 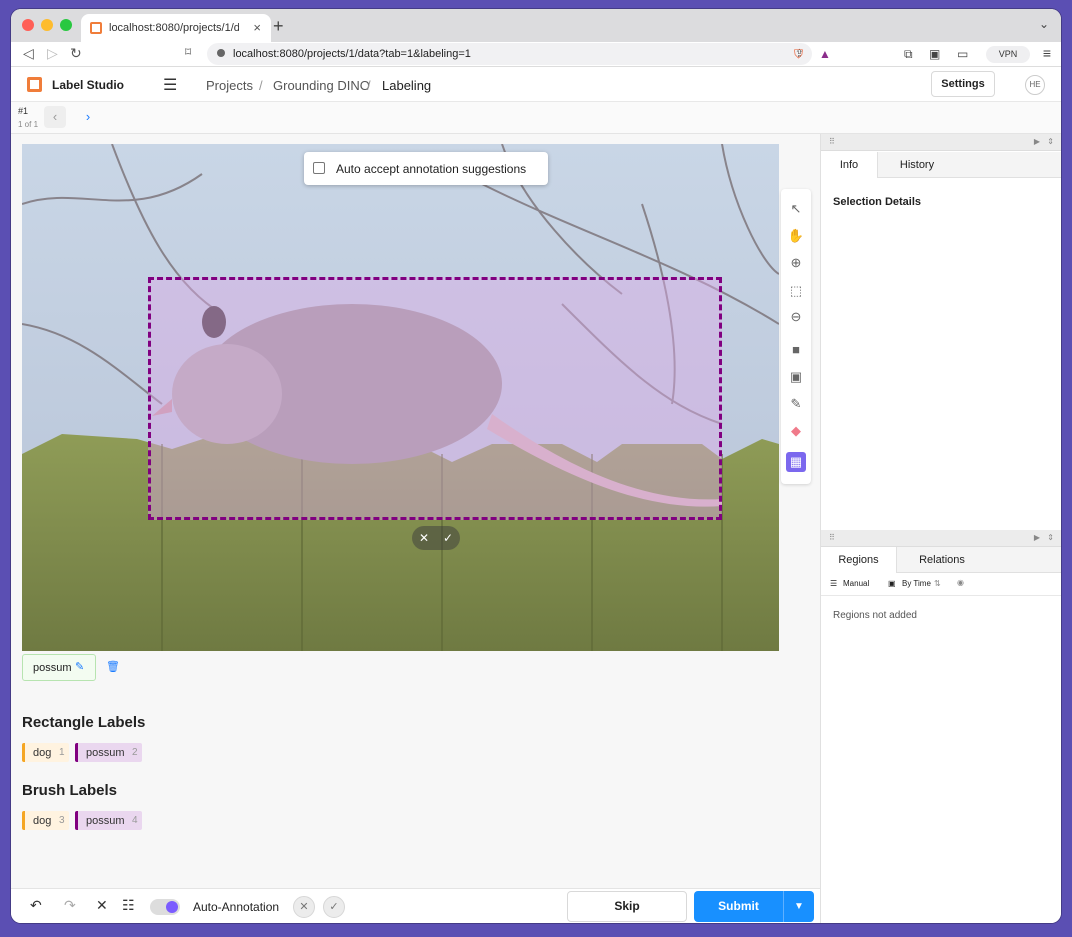 What do you see at coordinates (431, 169) in the screenshot?
I see `auto-accept-label: Auto accept annotation suggestions` at bounding box center [431, 169].